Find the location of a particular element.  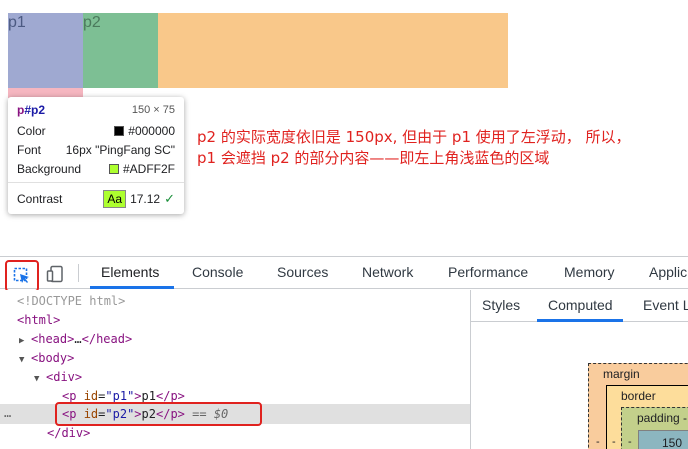

tooltip-size: 150 × 75 is located at coordinates (153, 110).